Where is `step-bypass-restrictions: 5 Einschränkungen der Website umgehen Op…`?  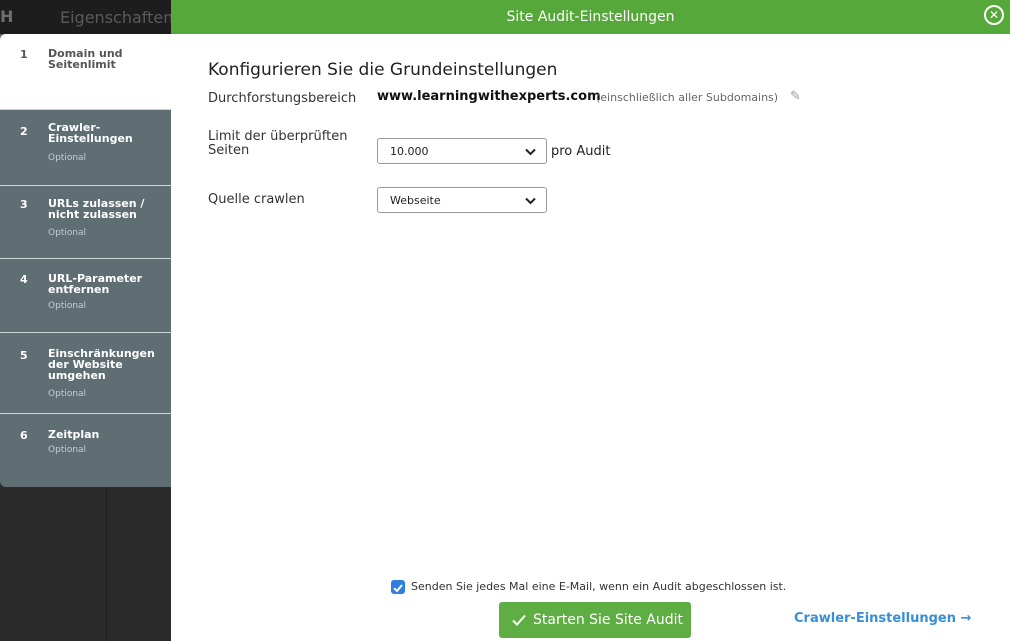
step-bypass-restrictions: 5 Einschränkungen der Website umgehen Op… is located at coordinates (85, 373).